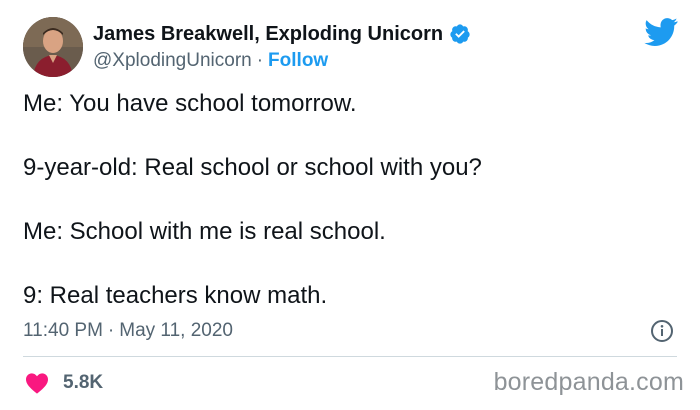  Describe the element at coordinates (460, 34) in the screenshot. I see `verified-badge-icon` at that location.